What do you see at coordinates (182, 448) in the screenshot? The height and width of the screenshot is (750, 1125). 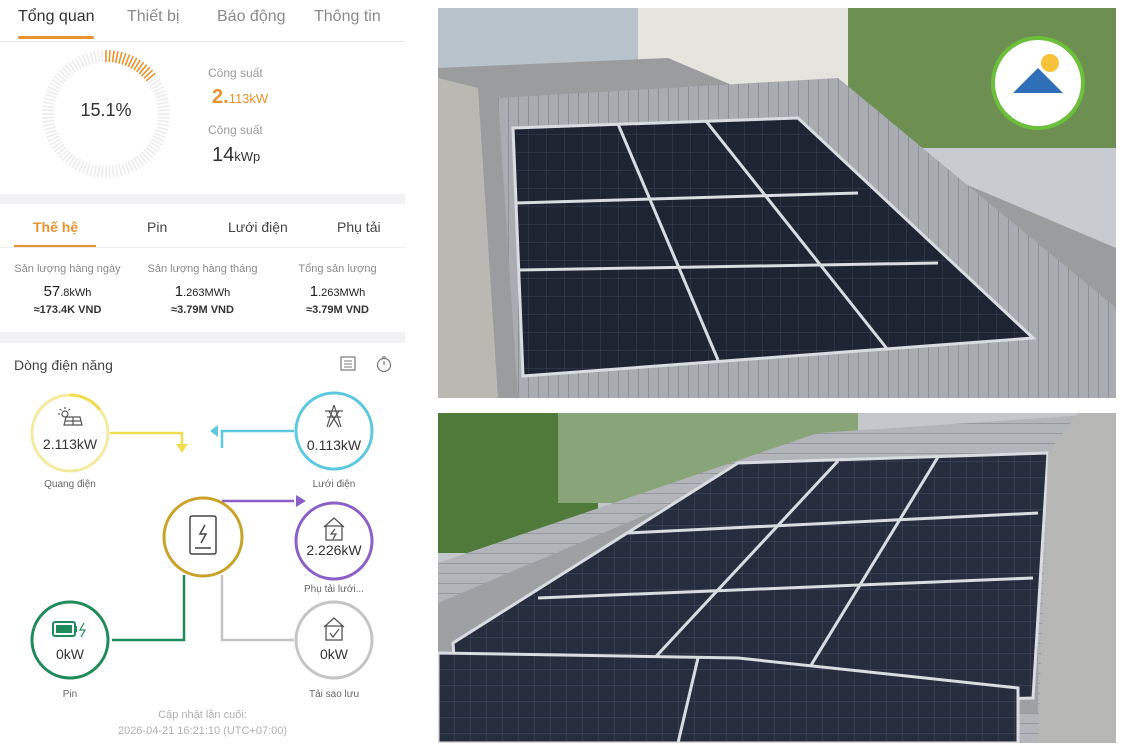 I see `pv-flow-arrow` at bounding box center [182, 448].